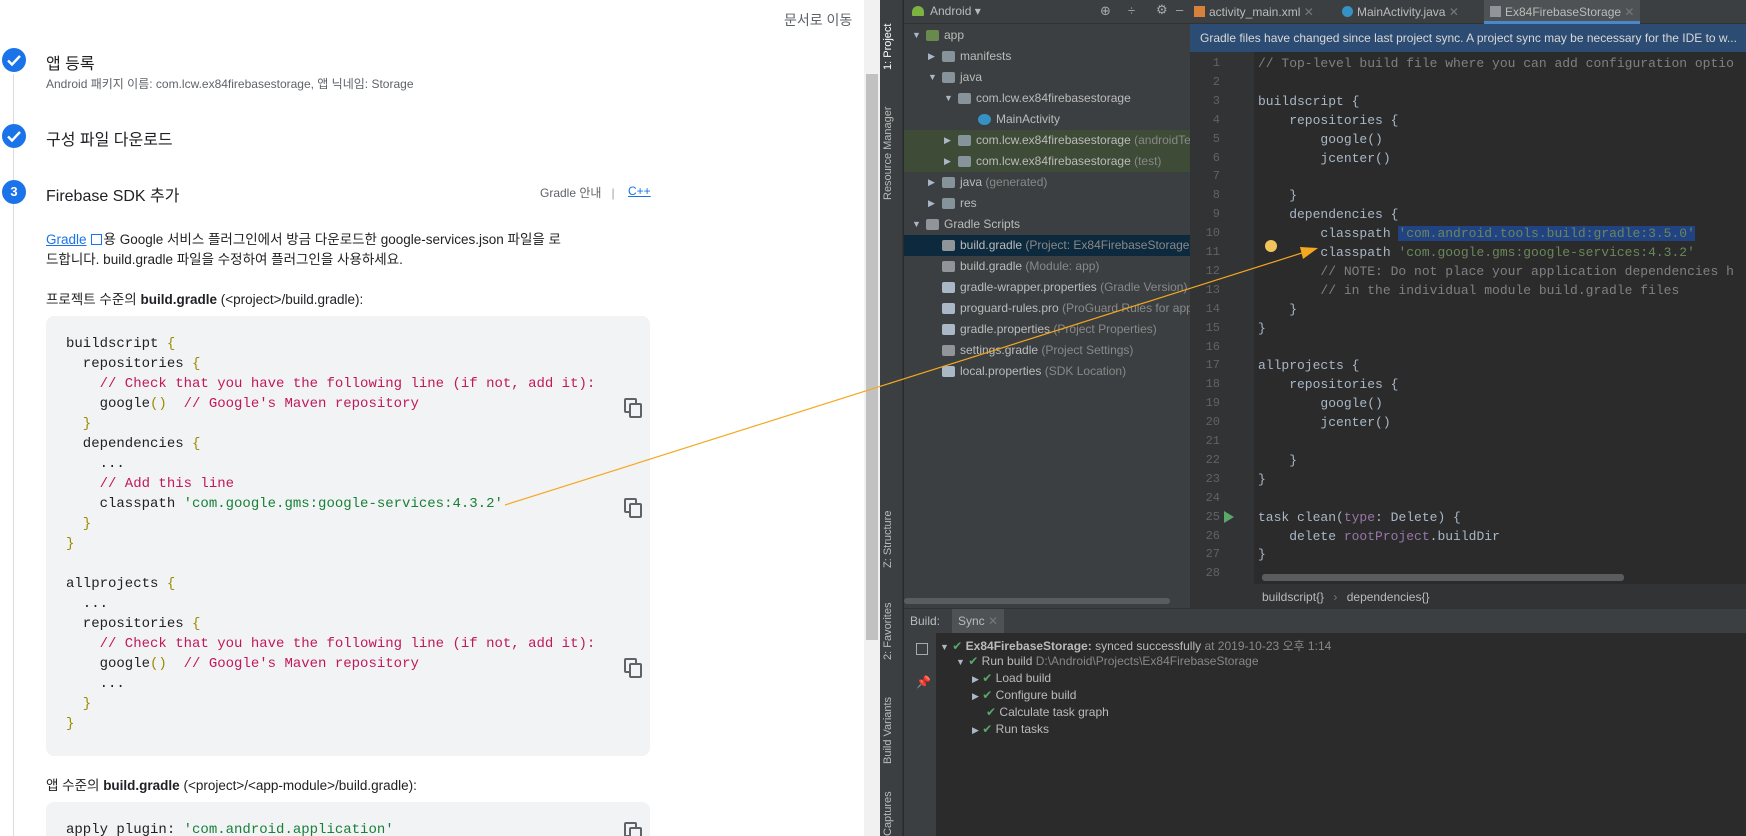 The width and height of the screenshot is (1746, 836). Describe the element at coordinates (1047, 182) in the screenshot. I see `tree-item-java-generated: ▶ java (generated)` at that location.